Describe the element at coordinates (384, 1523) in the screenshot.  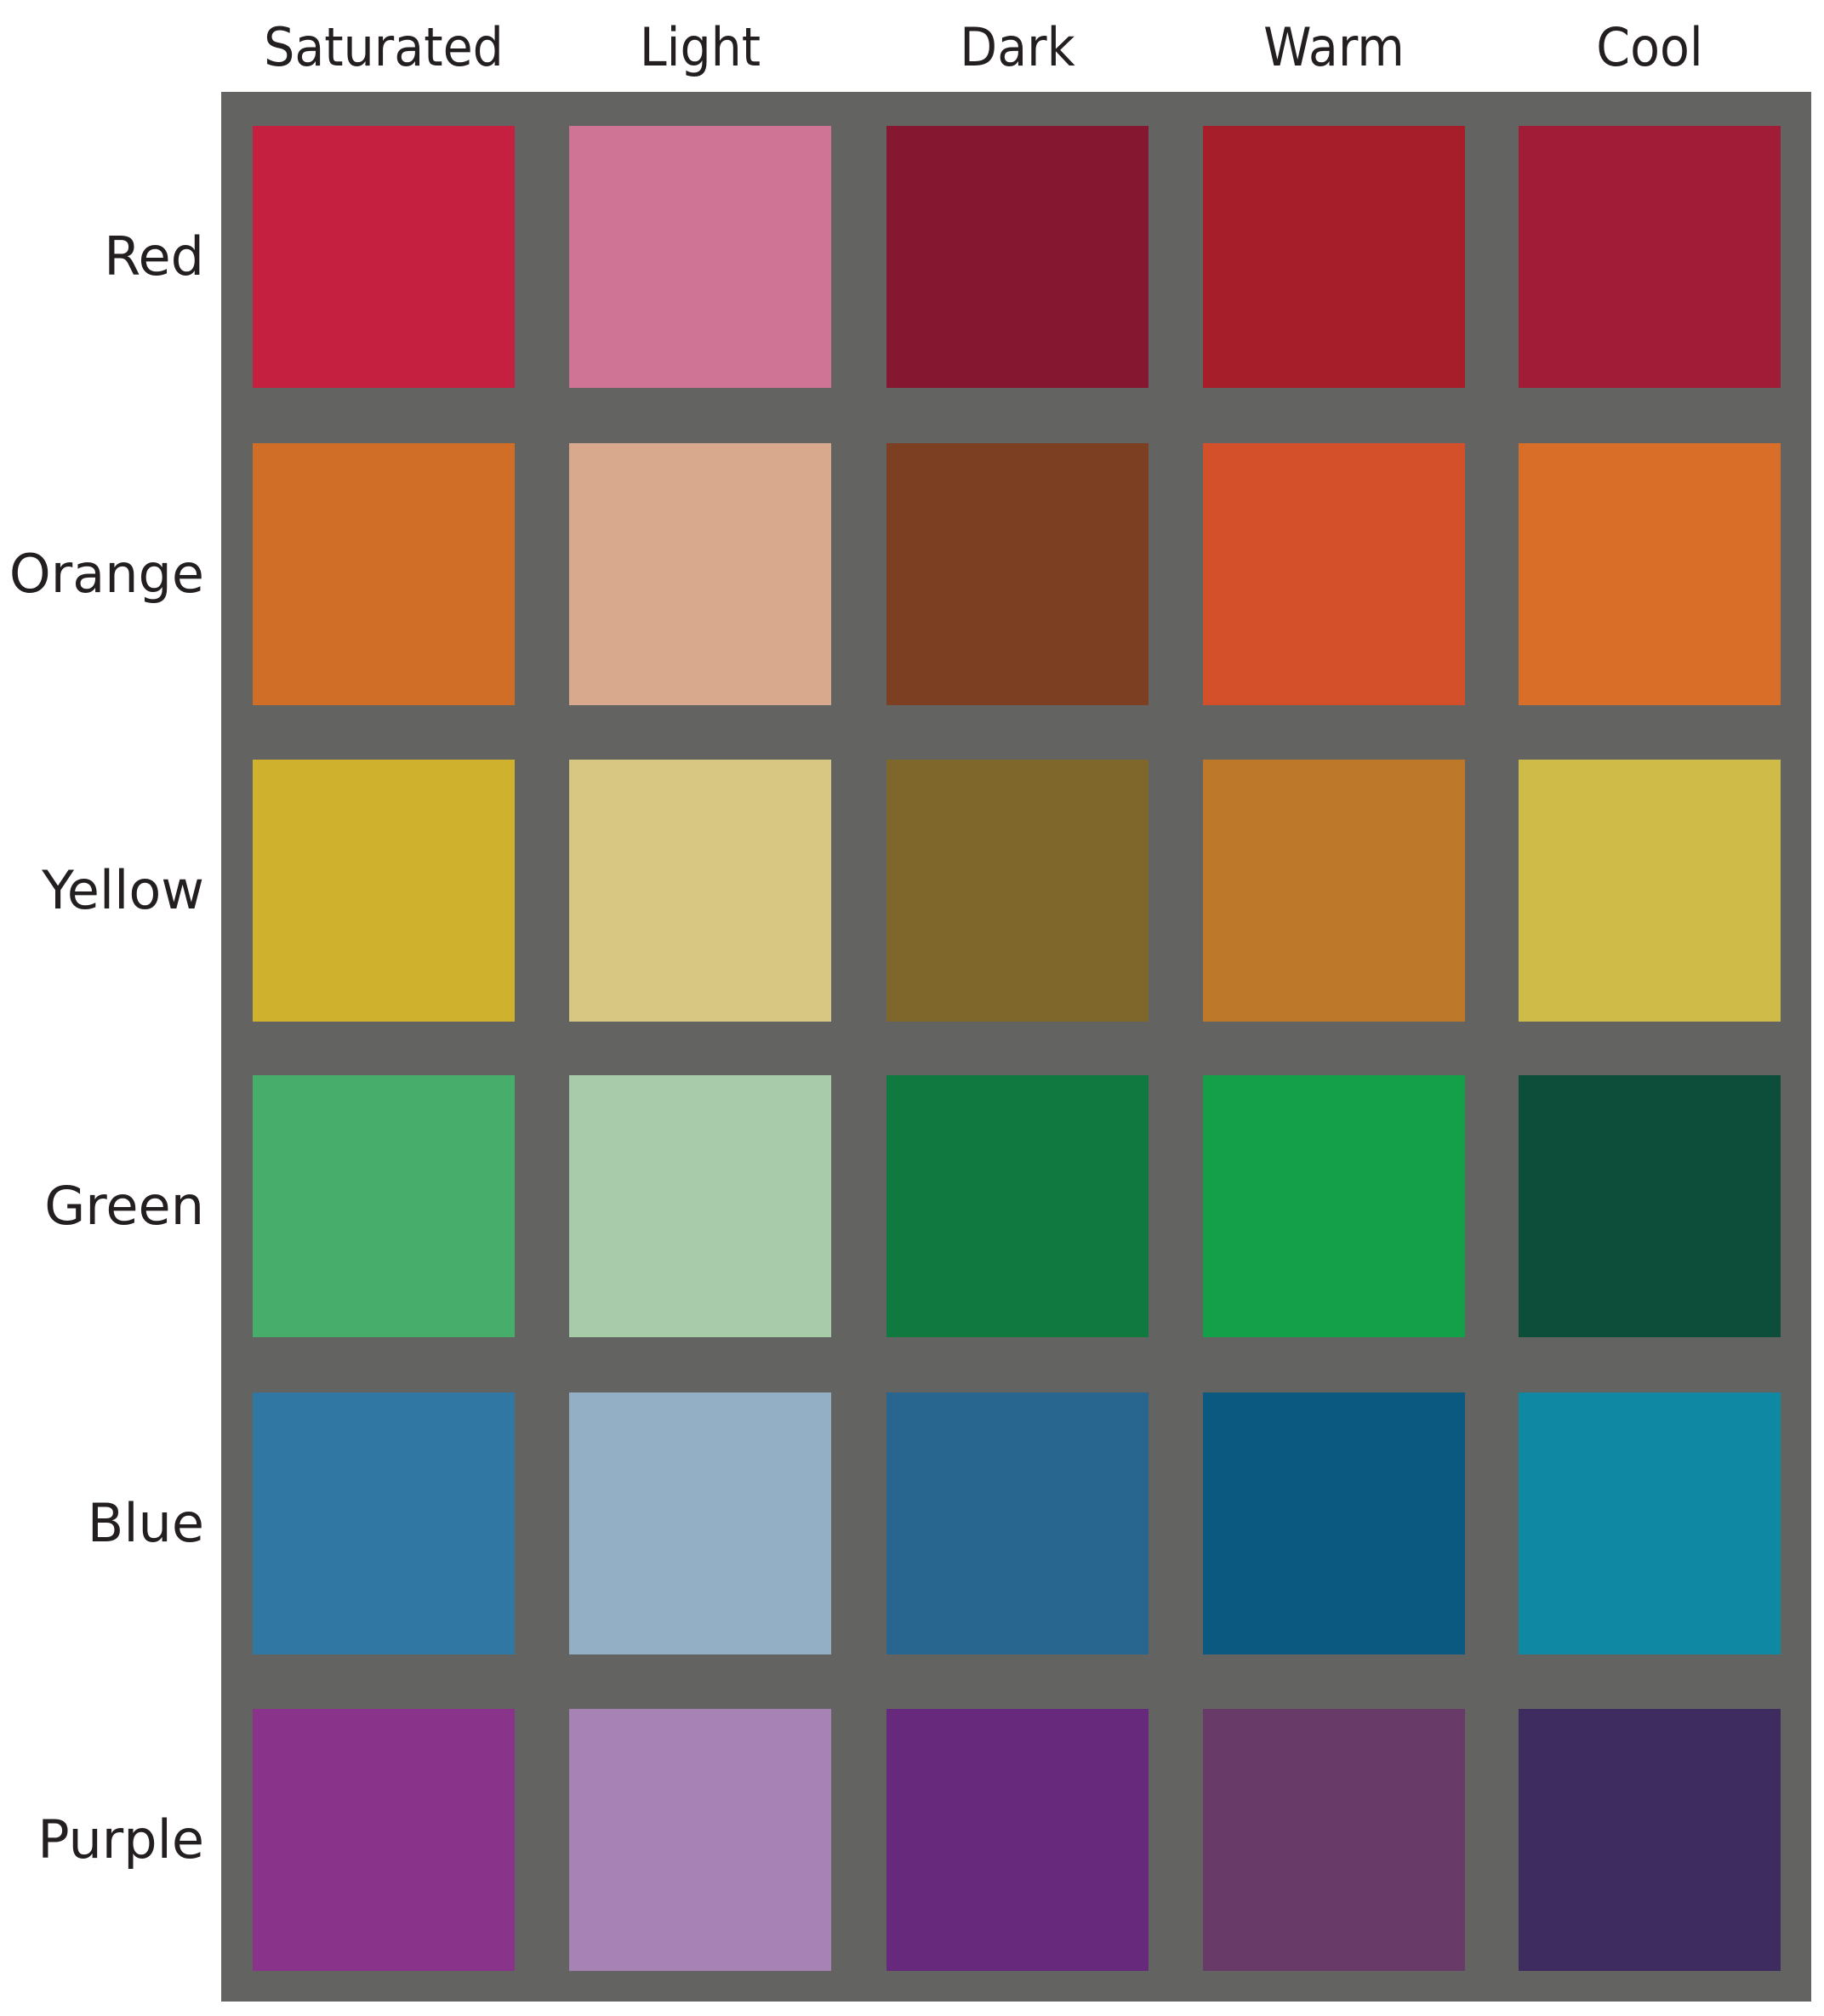
I see `swatch-blue-saturated` at that location.